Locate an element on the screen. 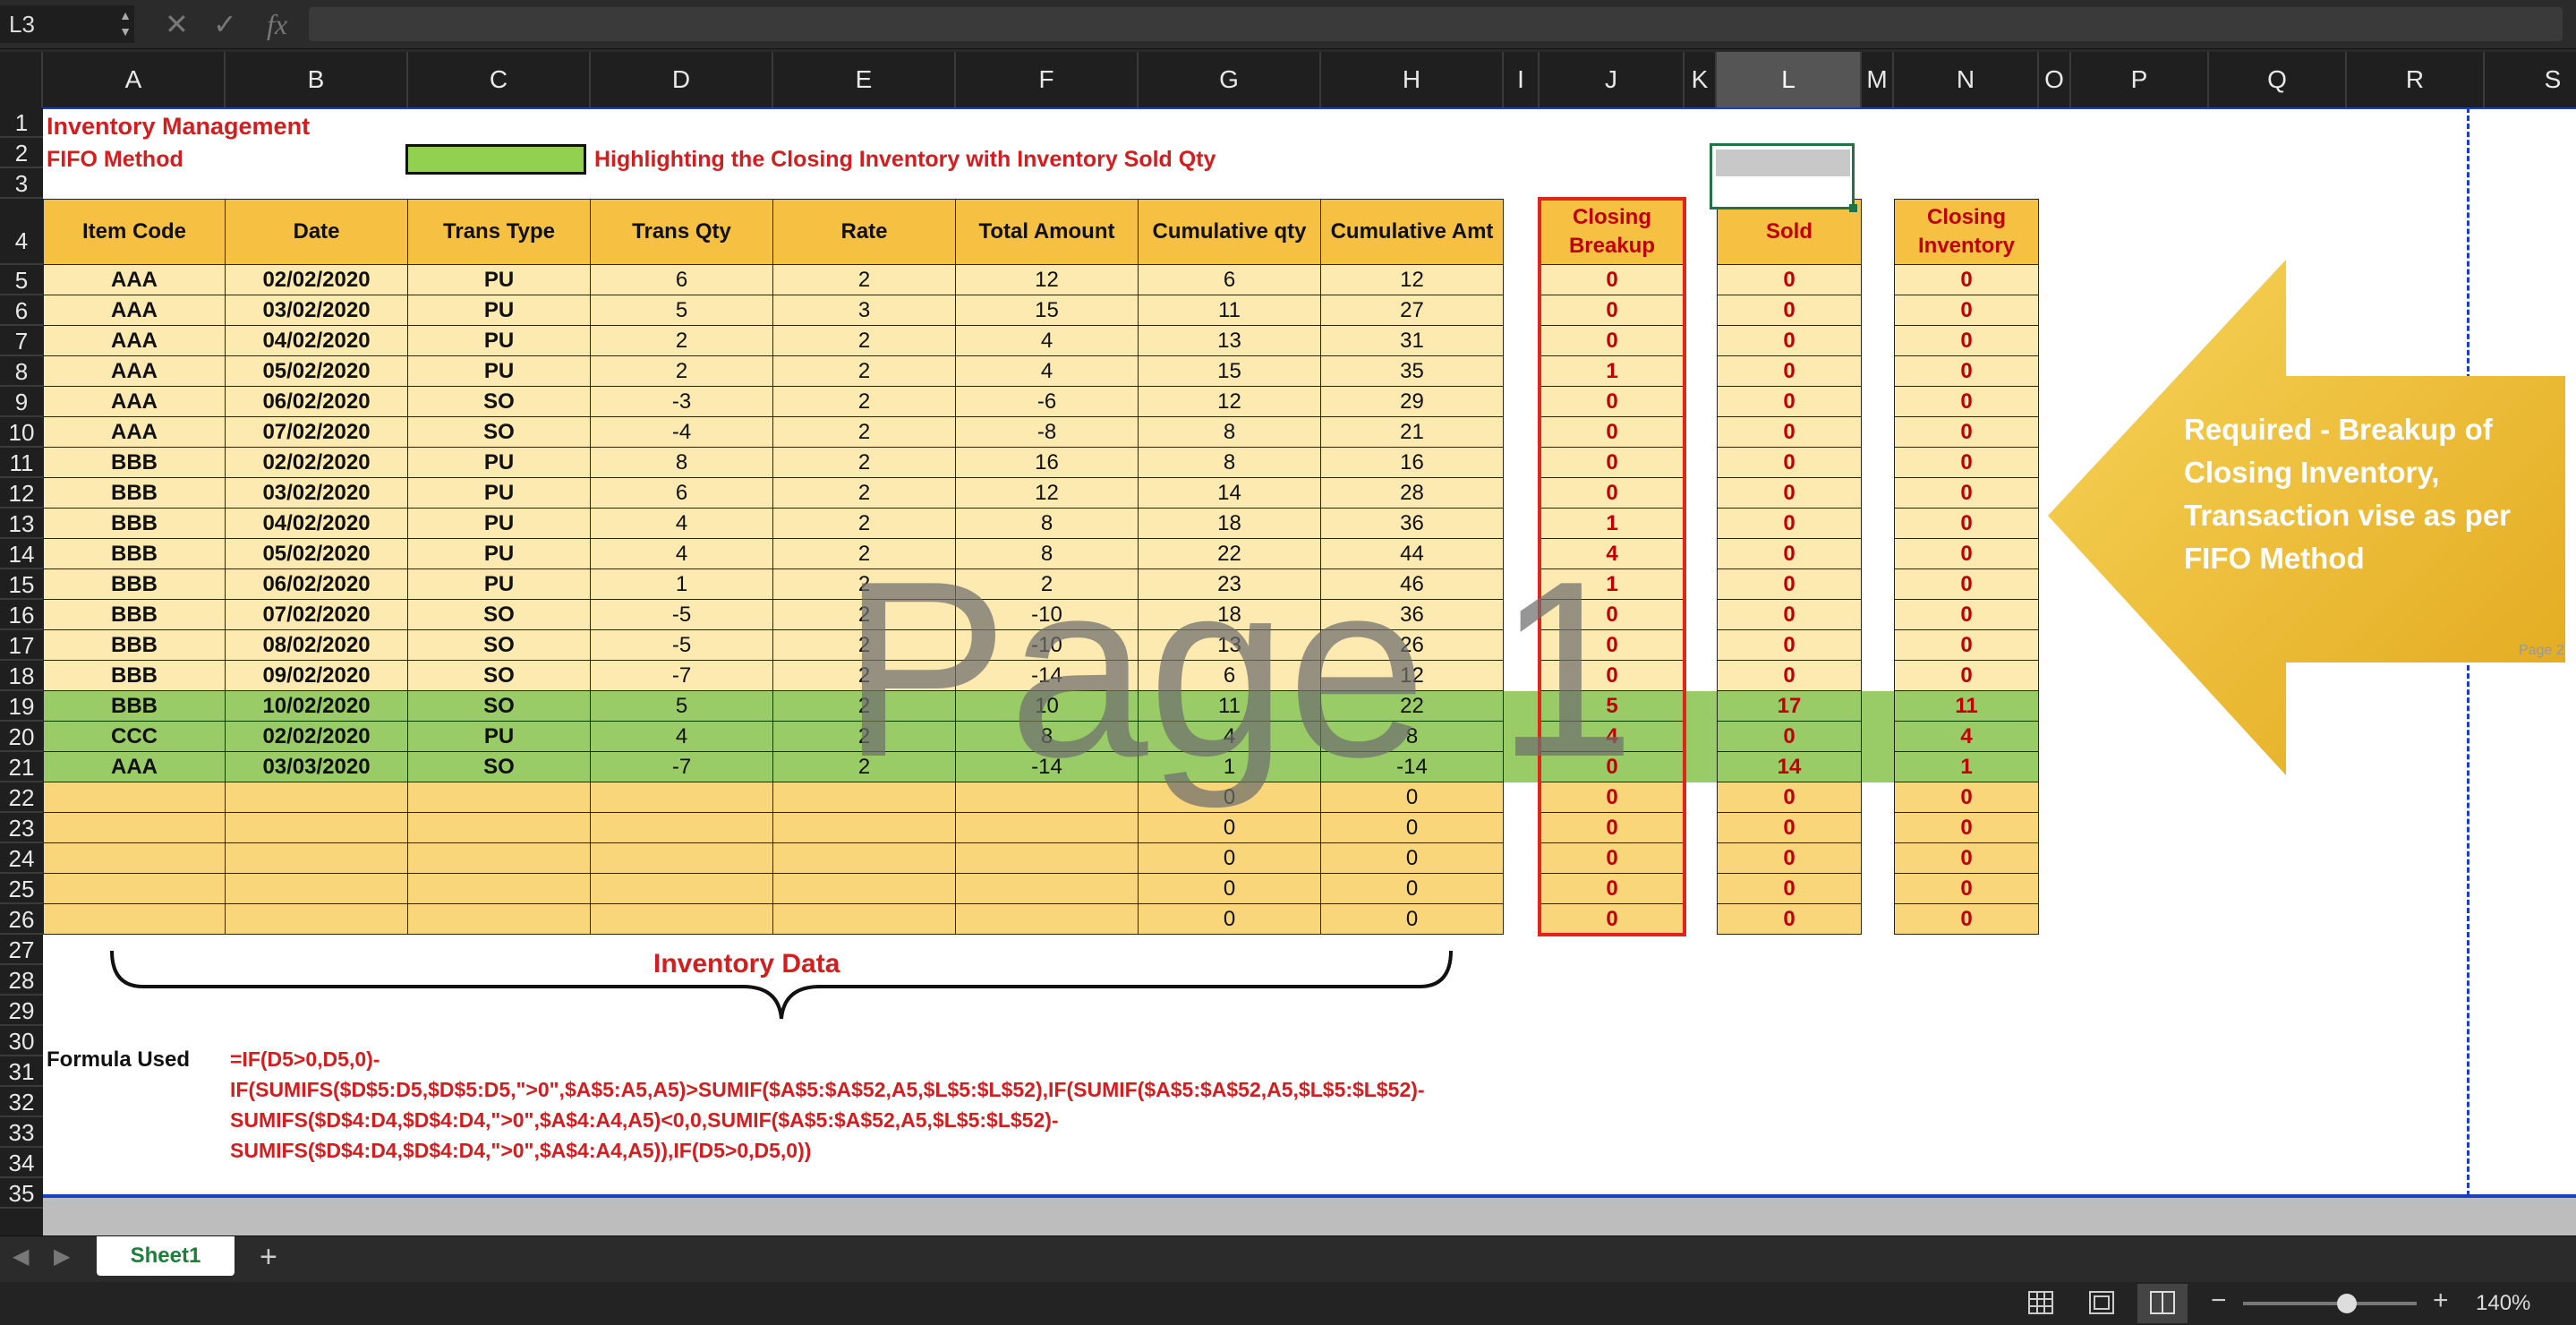 This screenshot has width=2576, height=1325. row-header: 14 is located at coordinates (21, 554).